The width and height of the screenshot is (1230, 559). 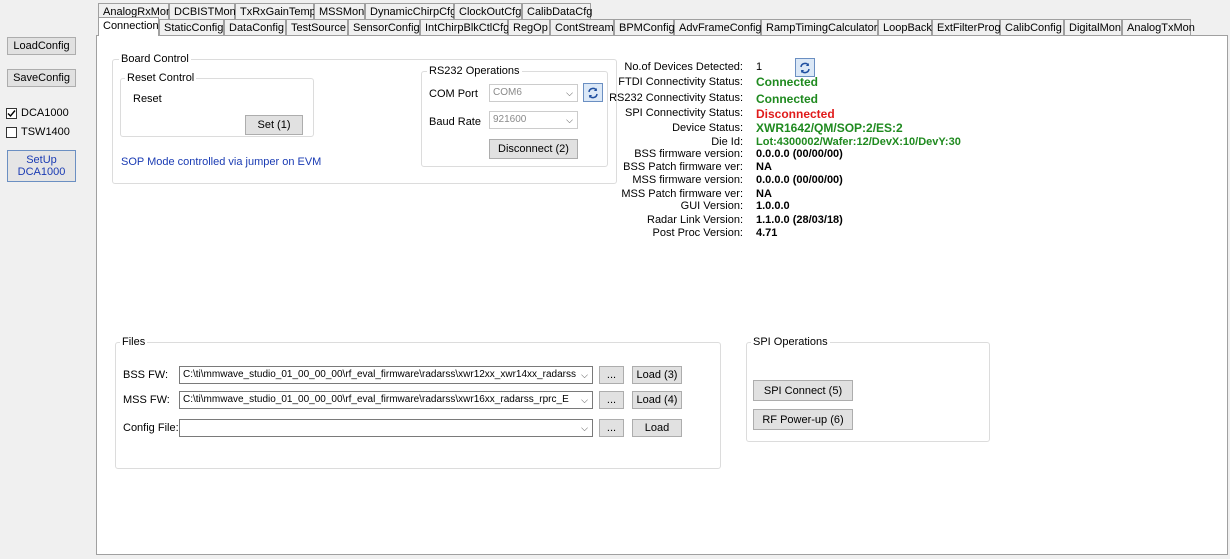 What do you see at coordinates (905, 27) in the screenshot?
I see `tab-loopback: LoopBack` at bounding box center [905, 27].